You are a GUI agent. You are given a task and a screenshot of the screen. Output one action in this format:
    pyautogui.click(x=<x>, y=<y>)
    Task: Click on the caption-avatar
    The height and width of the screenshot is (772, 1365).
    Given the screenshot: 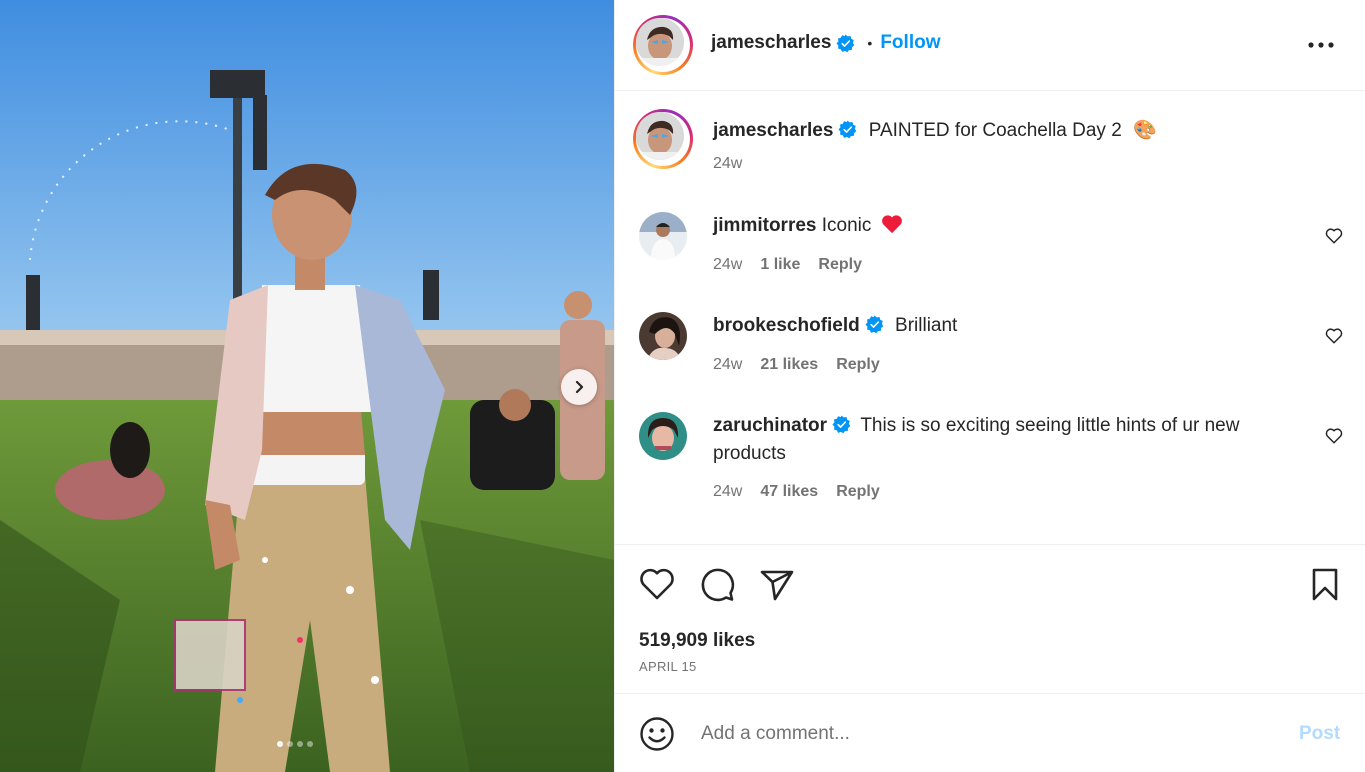 What is the action you would take?
    pyautogui.click(x=663, y=139)
    